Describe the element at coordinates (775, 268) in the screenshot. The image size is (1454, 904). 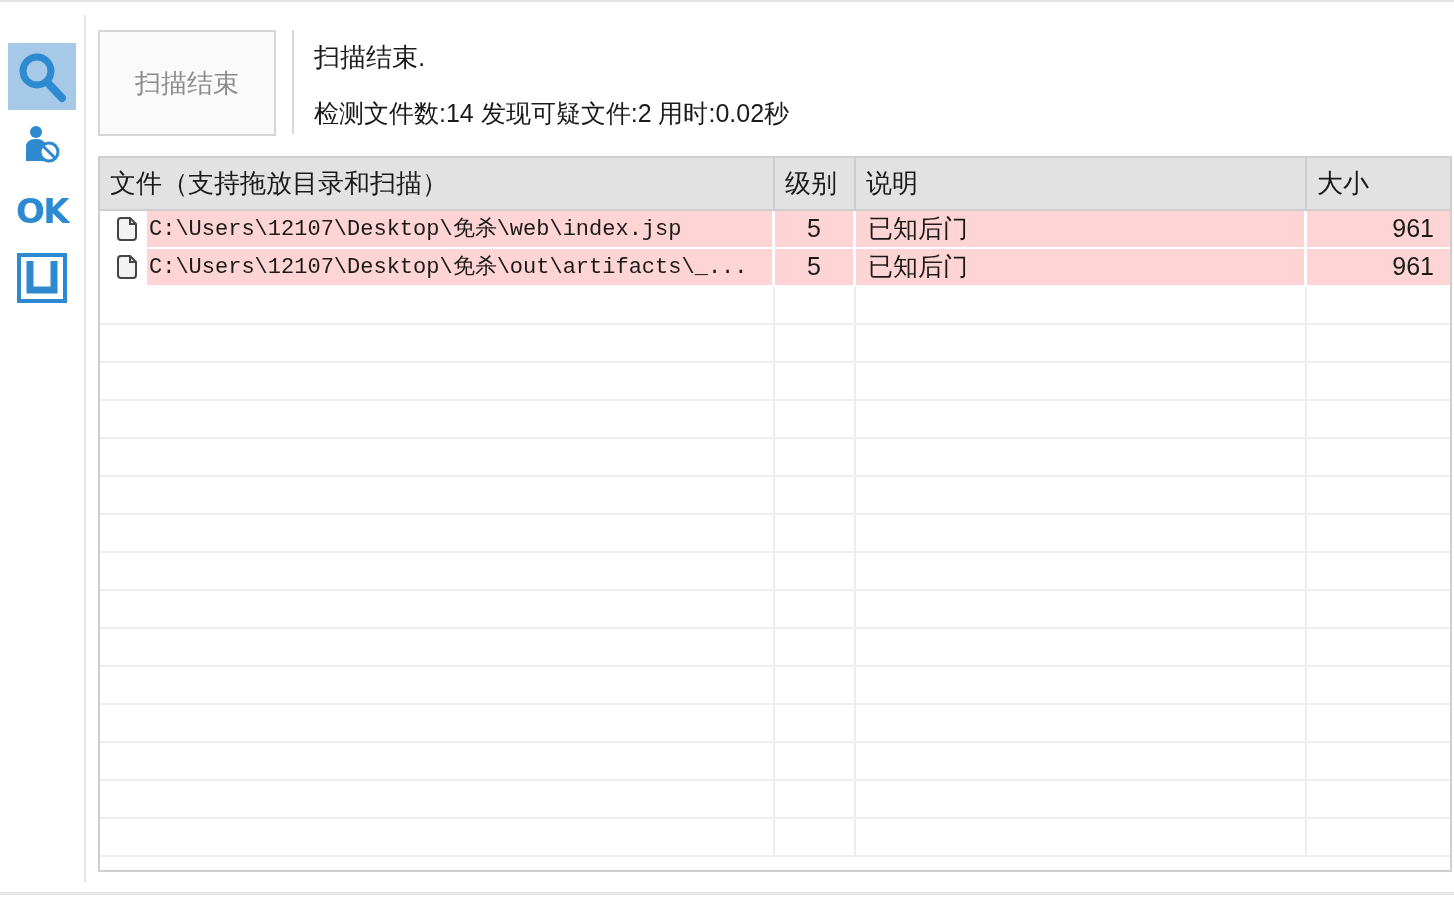
I see `table-row: C:\Users\12107\Desktop\免杀\out\artifacts\_... 5 已知后门 961` at that location.